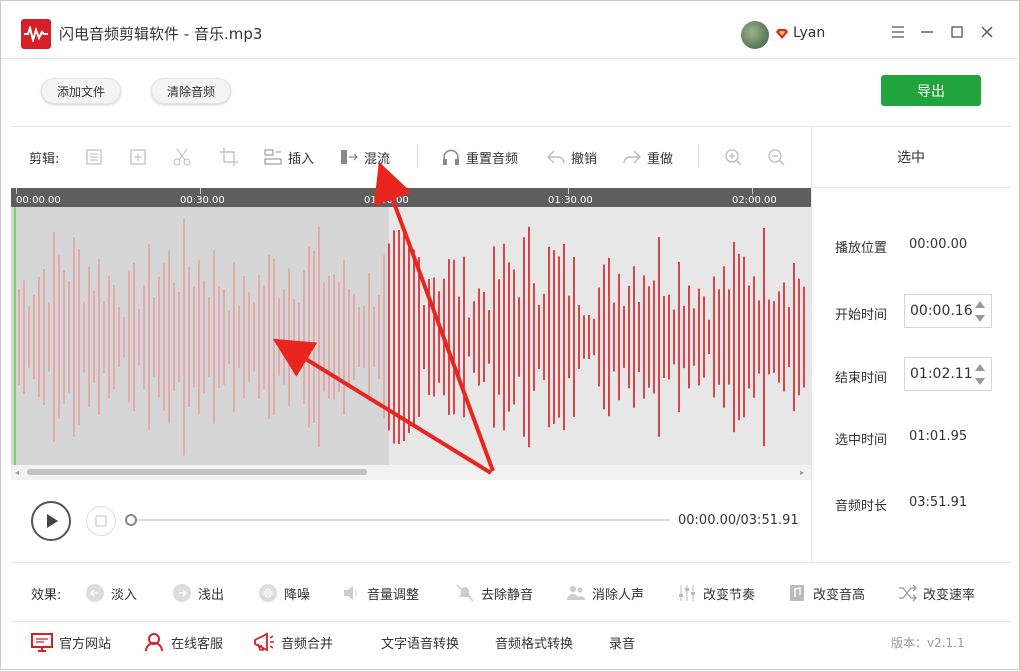  Describe the element at coordinates (85, 644) in the screenshot. I see `bottom-link-label: 官方网站` at that location.